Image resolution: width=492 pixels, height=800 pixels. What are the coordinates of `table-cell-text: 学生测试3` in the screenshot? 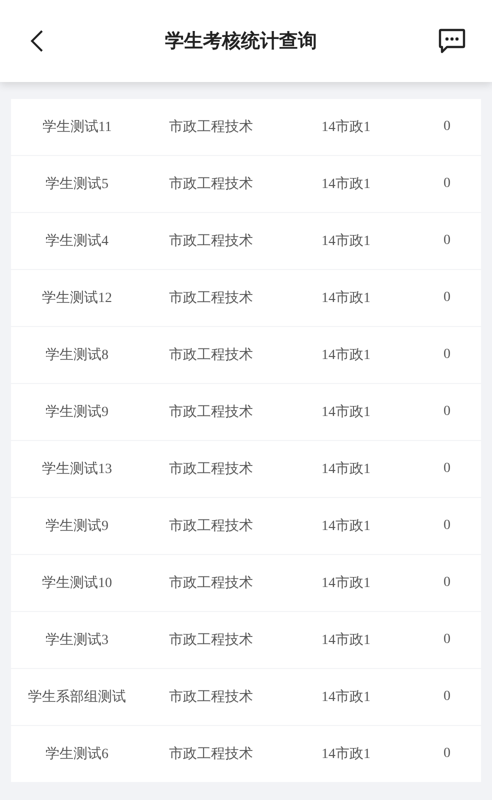 It's located at (77, 640).